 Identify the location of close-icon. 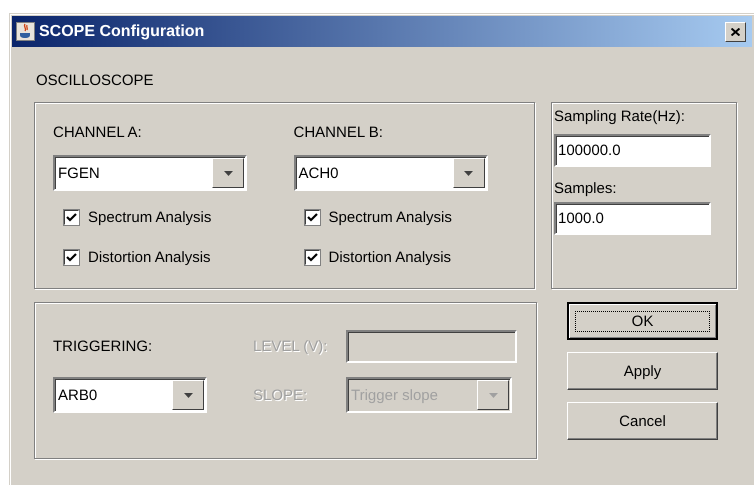
(735, 32).